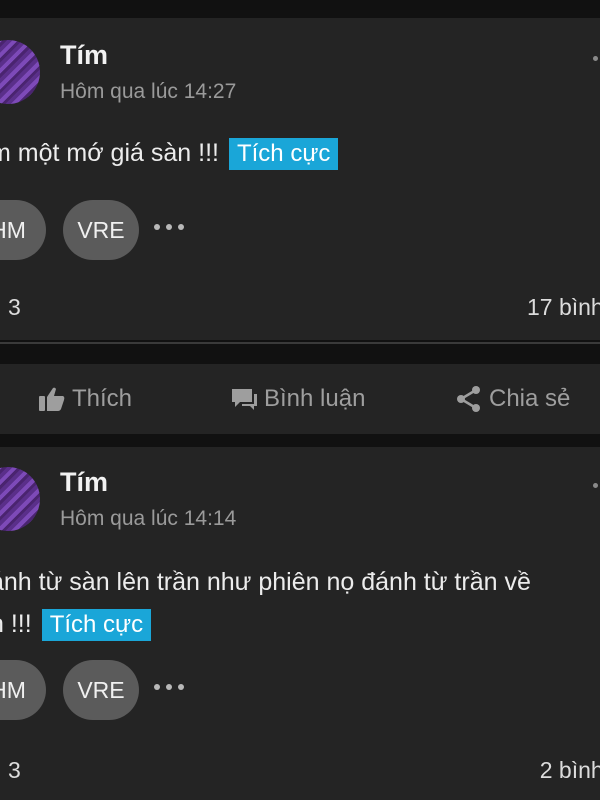  I want to click on like-label: Thích, so click(102, 398).